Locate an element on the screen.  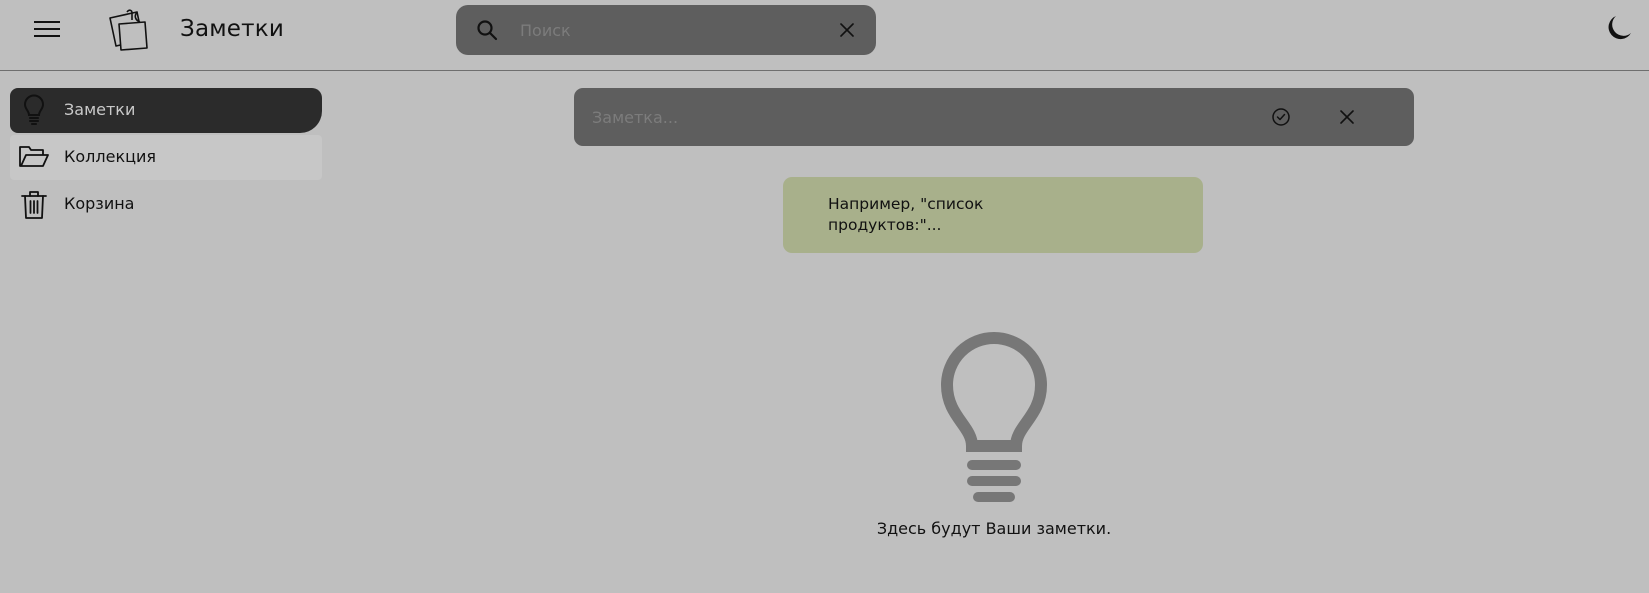
note-editor is located at coordinates (994, 117).